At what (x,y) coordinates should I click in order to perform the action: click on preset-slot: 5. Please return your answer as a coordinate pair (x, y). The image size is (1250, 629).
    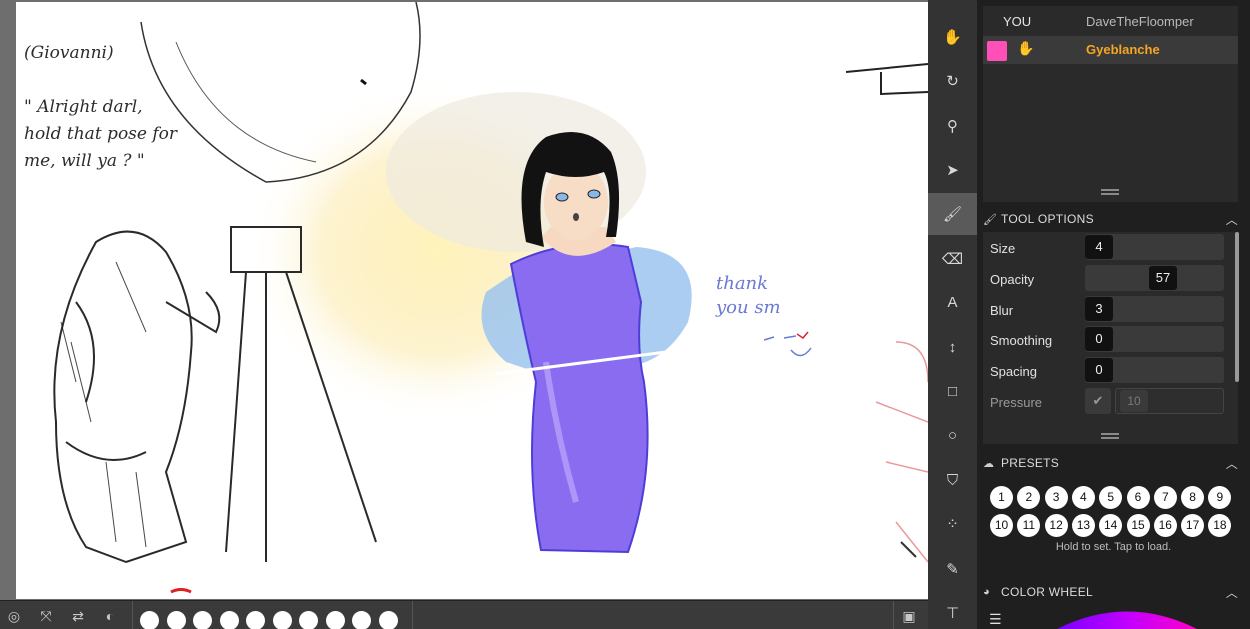
    Looking at the image, I should click on (1111, 497).